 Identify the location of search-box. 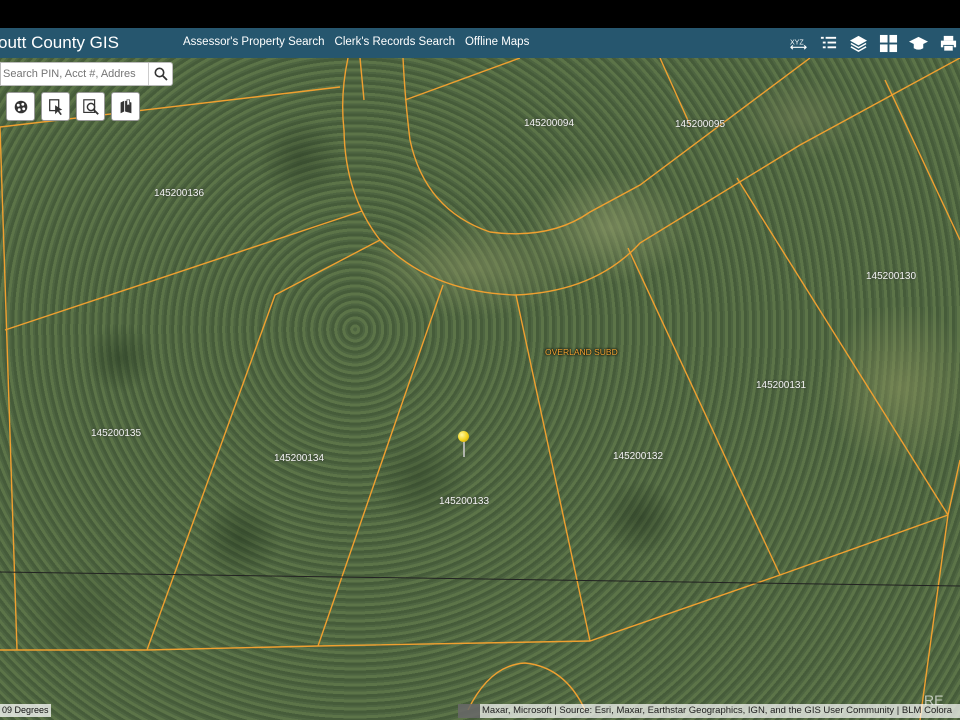
(86, 74).